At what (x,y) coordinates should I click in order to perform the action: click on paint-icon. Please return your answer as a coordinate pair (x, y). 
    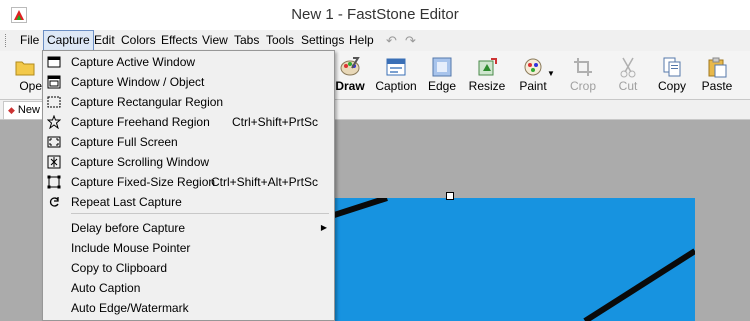
    Looking at the image, I should click on (533, 67).